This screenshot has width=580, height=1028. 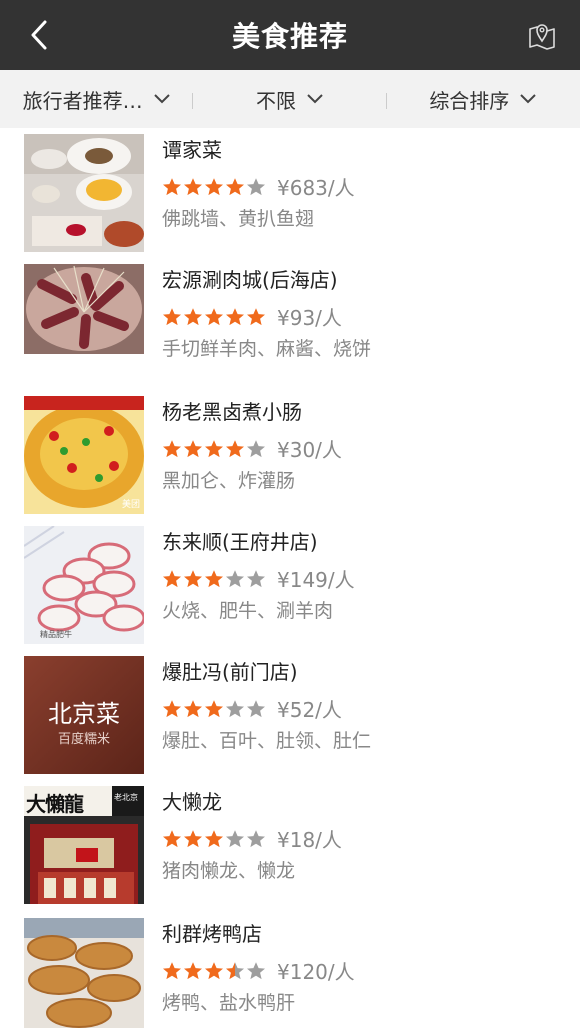 I want to click on restaurant-photo: 精品肥牛, so click(x=84, y=585).